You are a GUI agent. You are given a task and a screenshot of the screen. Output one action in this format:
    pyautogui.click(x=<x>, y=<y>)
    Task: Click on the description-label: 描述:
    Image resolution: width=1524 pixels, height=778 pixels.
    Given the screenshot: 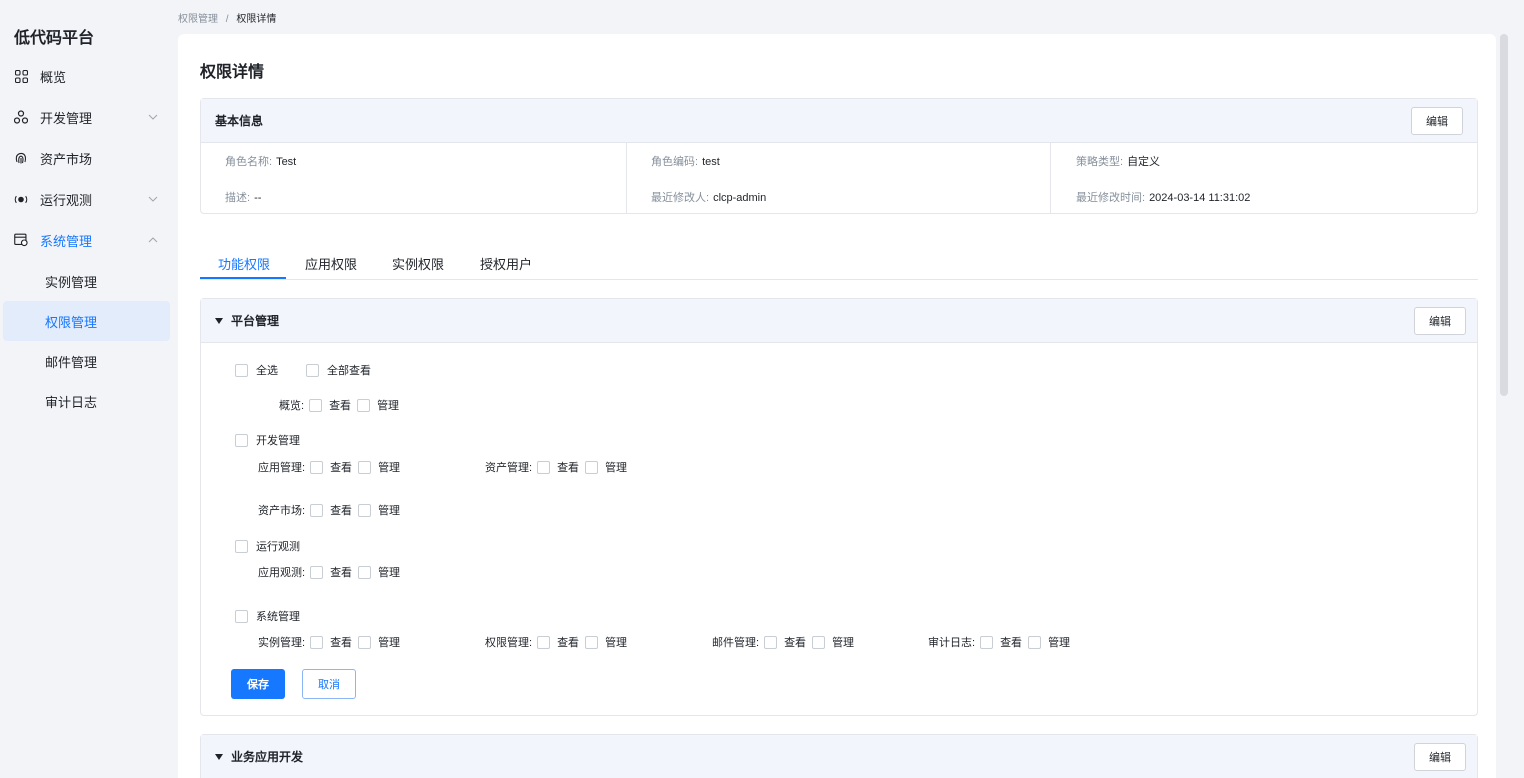 What is the action you would take?
    pyautogui.click(x=238, y=198)
    